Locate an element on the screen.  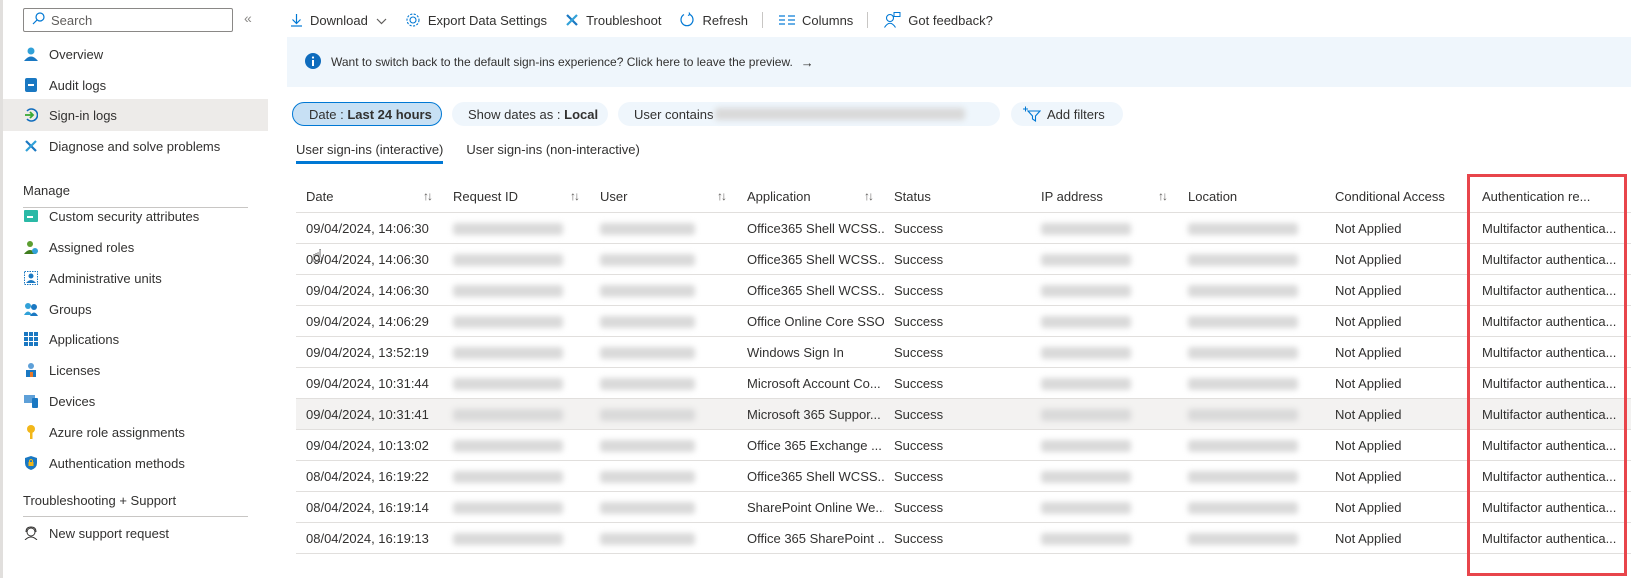
column-header-status: Status is located at coordinates (957, 196).